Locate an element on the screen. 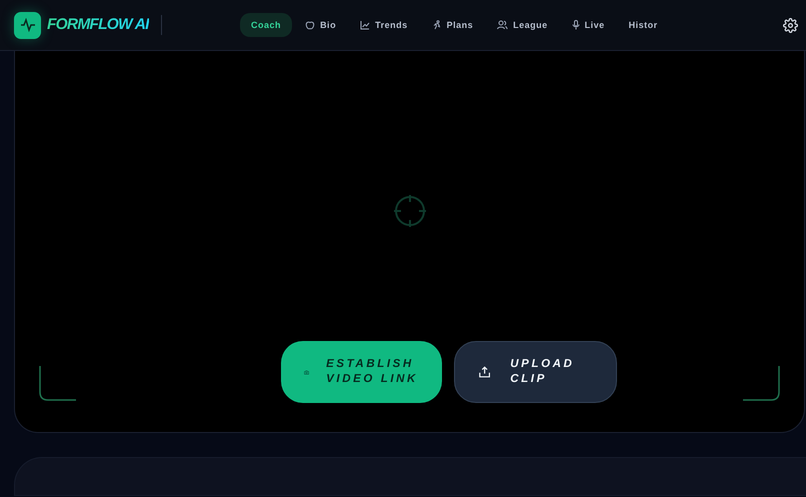 This screenshot has width=806, height=497. apple-icon is located at coordinates (310, 25).